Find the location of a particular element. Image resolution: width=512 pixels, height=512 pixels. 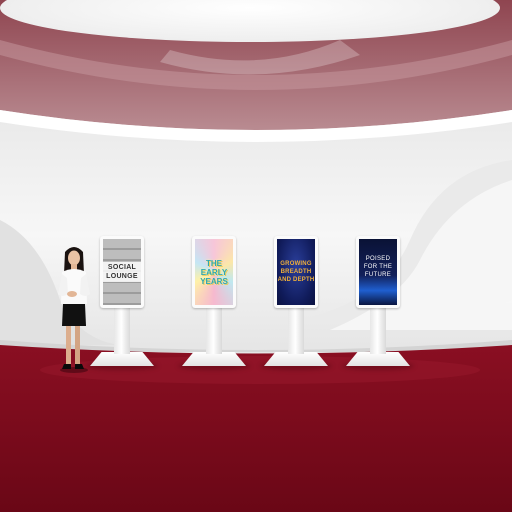

kiosk-frame: THE EARLY YEARS is located at coordinates (214, 272).